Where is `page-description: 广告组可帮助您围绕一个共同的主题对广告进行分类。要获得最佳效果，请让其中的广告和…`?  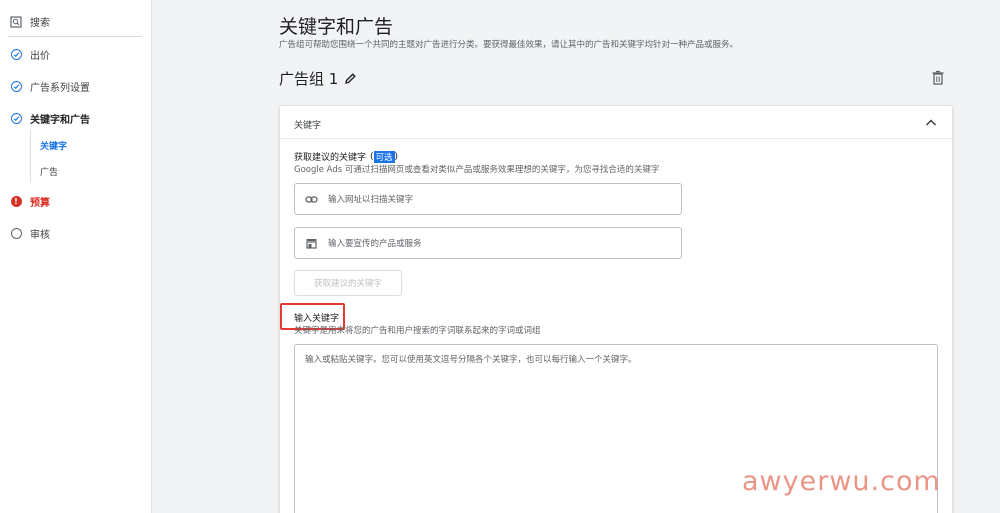 page-description: 广告组可帮助您围绕一个共同的主题对广告进行分类。要获得最佳效果，请让其中的广告和… is located at coordinates (509, 45).